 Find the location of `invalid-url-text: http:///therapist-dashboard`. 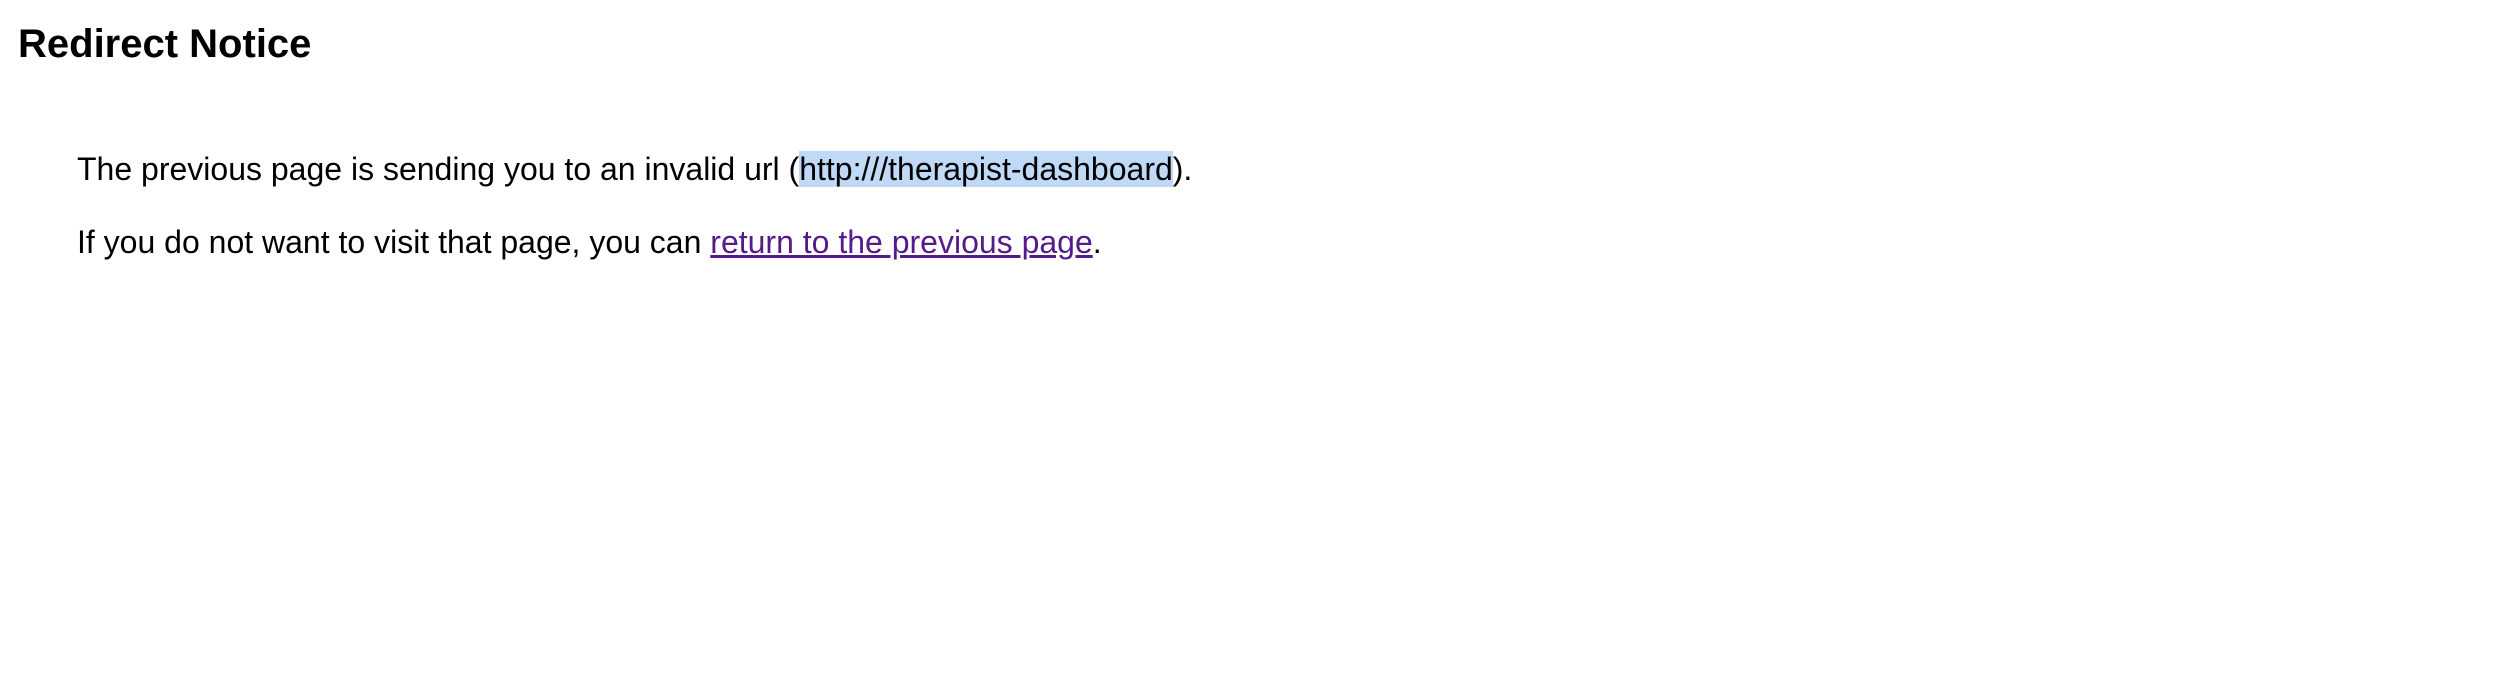

invalid-url-text: http:///therapist-dashboard is located at coordinates (986, 169).